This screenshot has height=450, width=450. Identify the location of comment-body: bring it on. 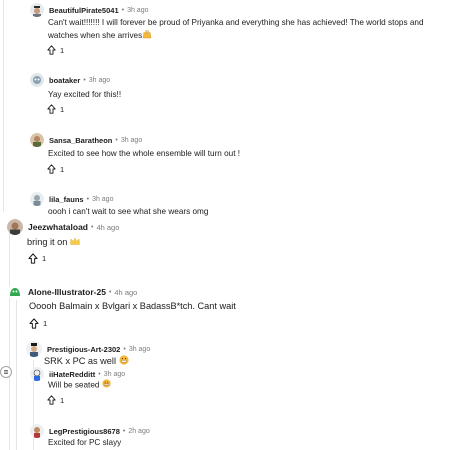
(53, 242).